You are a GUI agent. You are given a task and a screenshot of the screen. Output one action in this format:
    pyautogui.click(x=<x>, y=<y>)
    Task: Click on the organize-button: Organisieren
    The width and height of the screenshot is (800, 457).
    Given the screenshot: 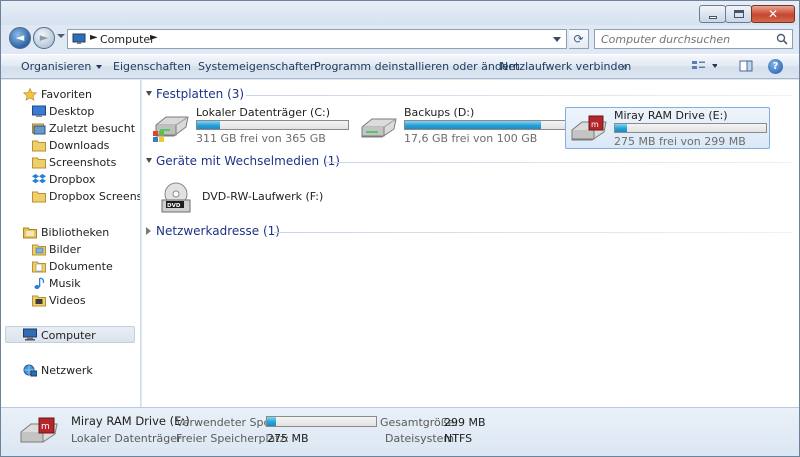 What is the action you would take?
    pyautogui.click(x=62, y=66)
    